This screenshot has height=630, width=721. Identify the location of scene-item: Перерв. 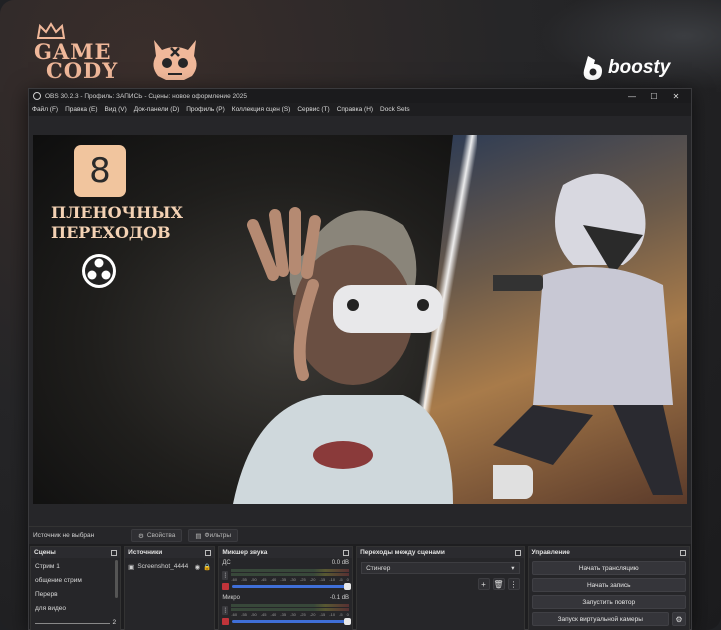
(75, 595).